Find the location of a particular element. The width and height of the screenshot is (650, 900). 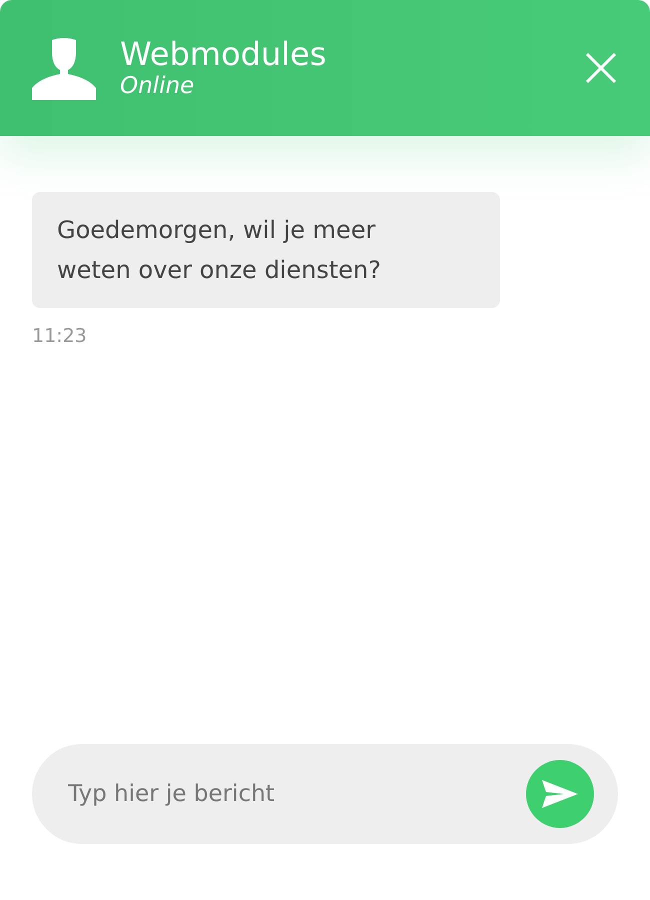

close-icon is located at coordinates (601, 68).